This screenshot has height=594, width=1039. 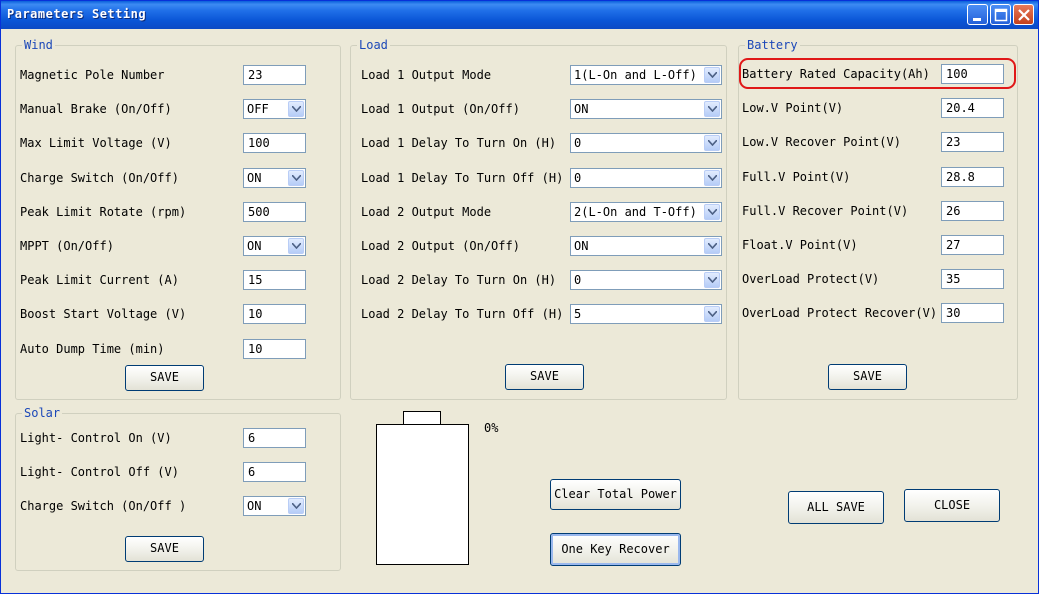 I want to click on load-value: 2(L-On and T-Off), so click(x=635, y=211).